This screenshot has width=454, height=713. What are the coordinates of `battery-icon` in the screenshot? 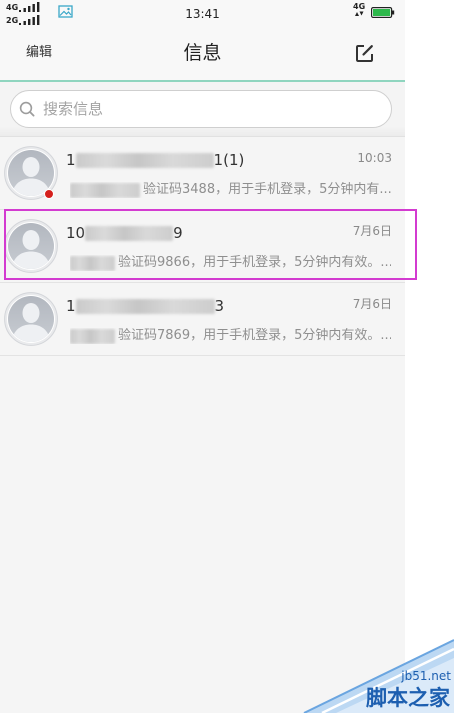 It's located at (383, 12).